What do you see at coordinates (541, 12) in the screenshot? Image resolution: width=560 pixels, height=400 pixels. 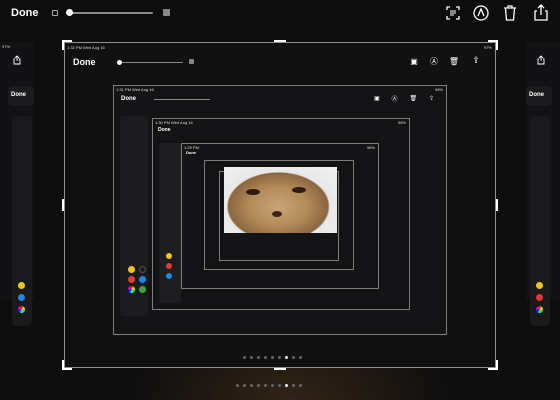 I see `share-icon` at bounding box center [541, 12].